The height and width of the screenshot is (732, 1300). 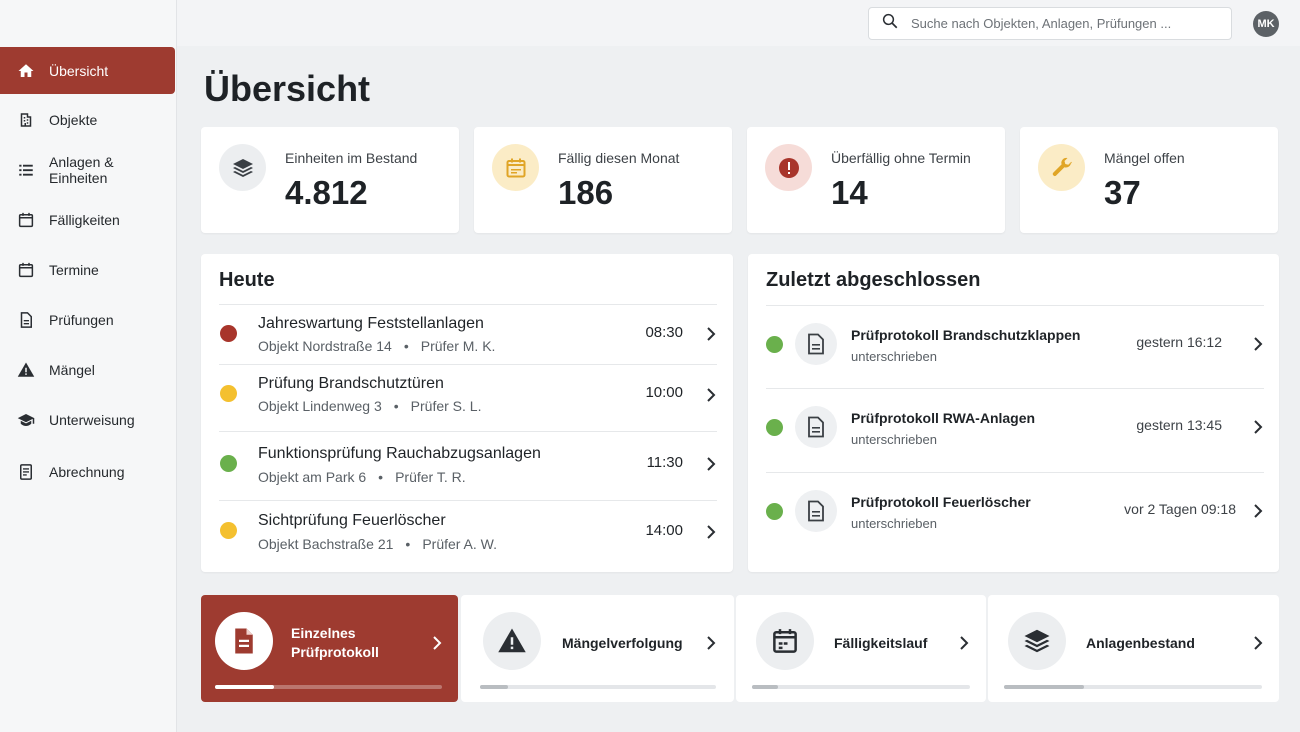 I want to click on item-time: 10:00, so click(x=664, y=392).